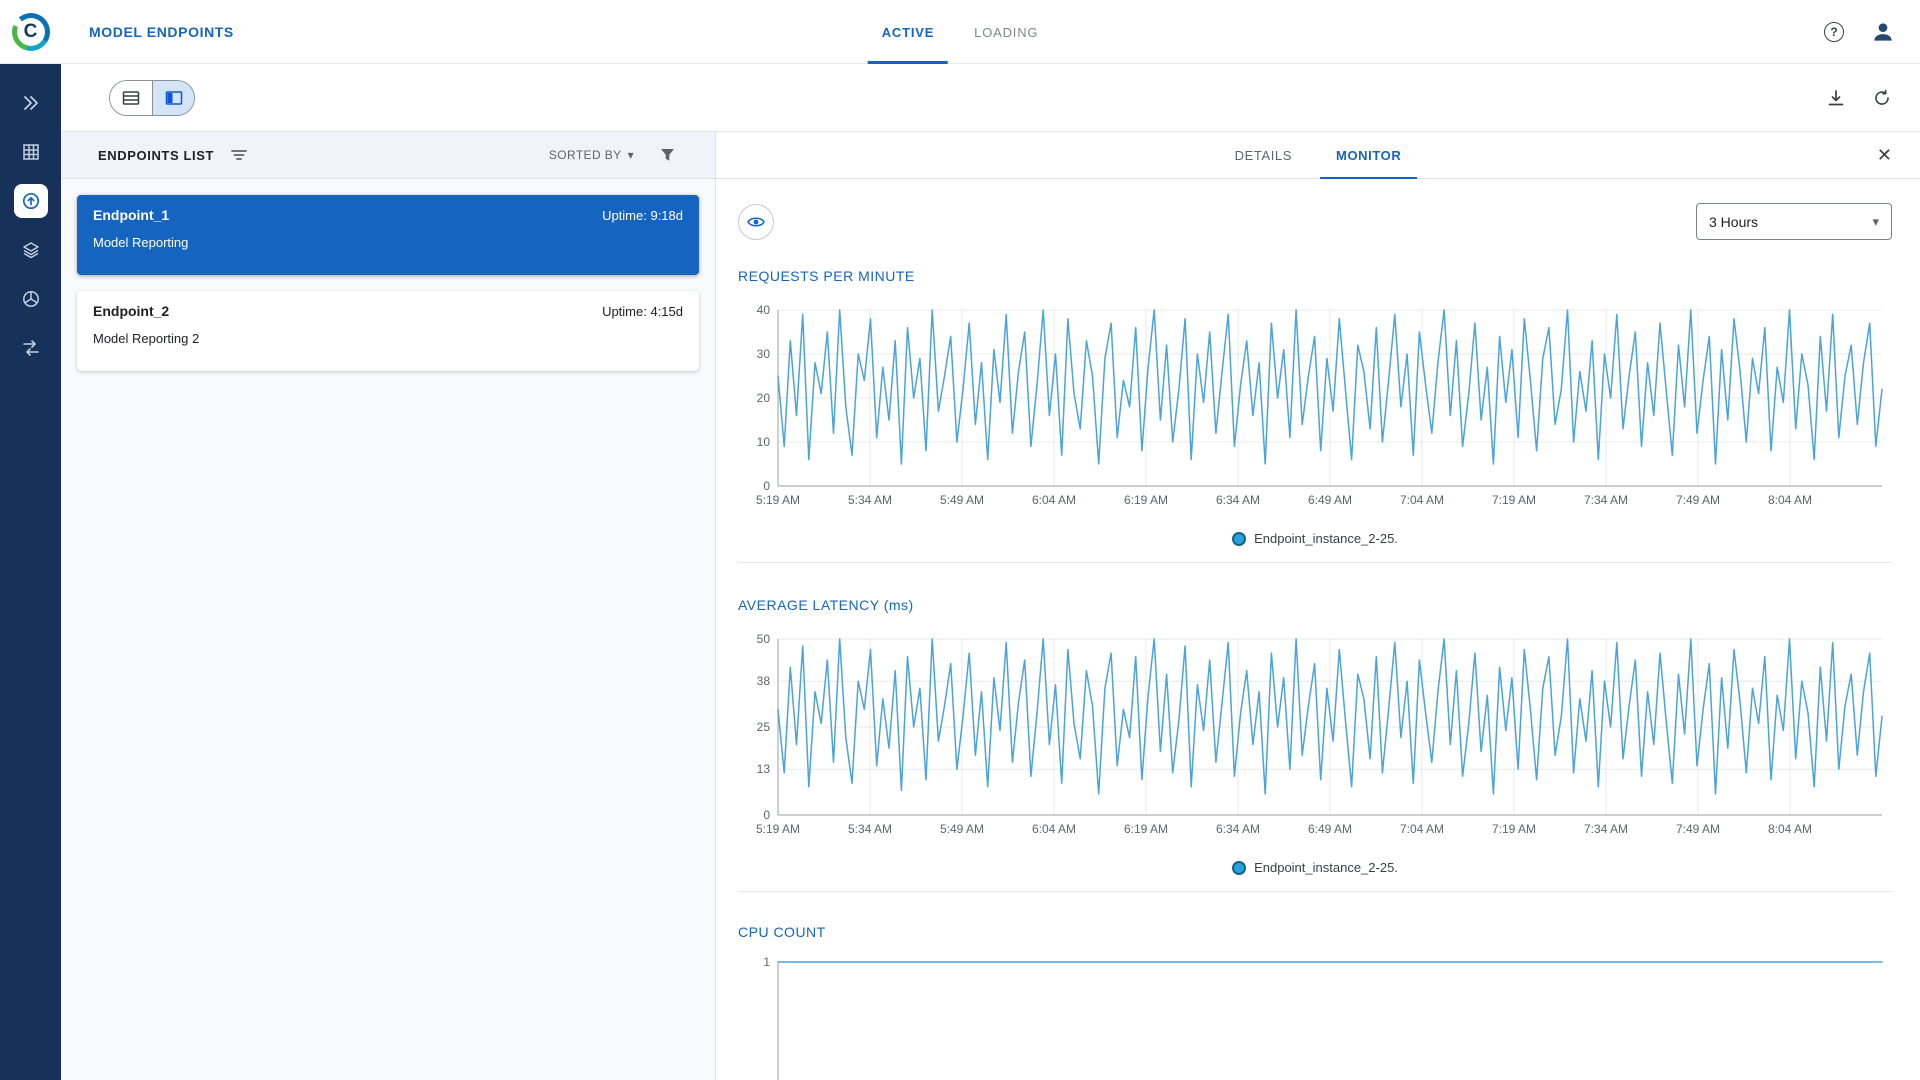 Image resolution: width=1920 pixels, height=1080 pixels. Describe the element at coordinates (1882, 98) in the screenshot. I see `refresh-icon` at that location.